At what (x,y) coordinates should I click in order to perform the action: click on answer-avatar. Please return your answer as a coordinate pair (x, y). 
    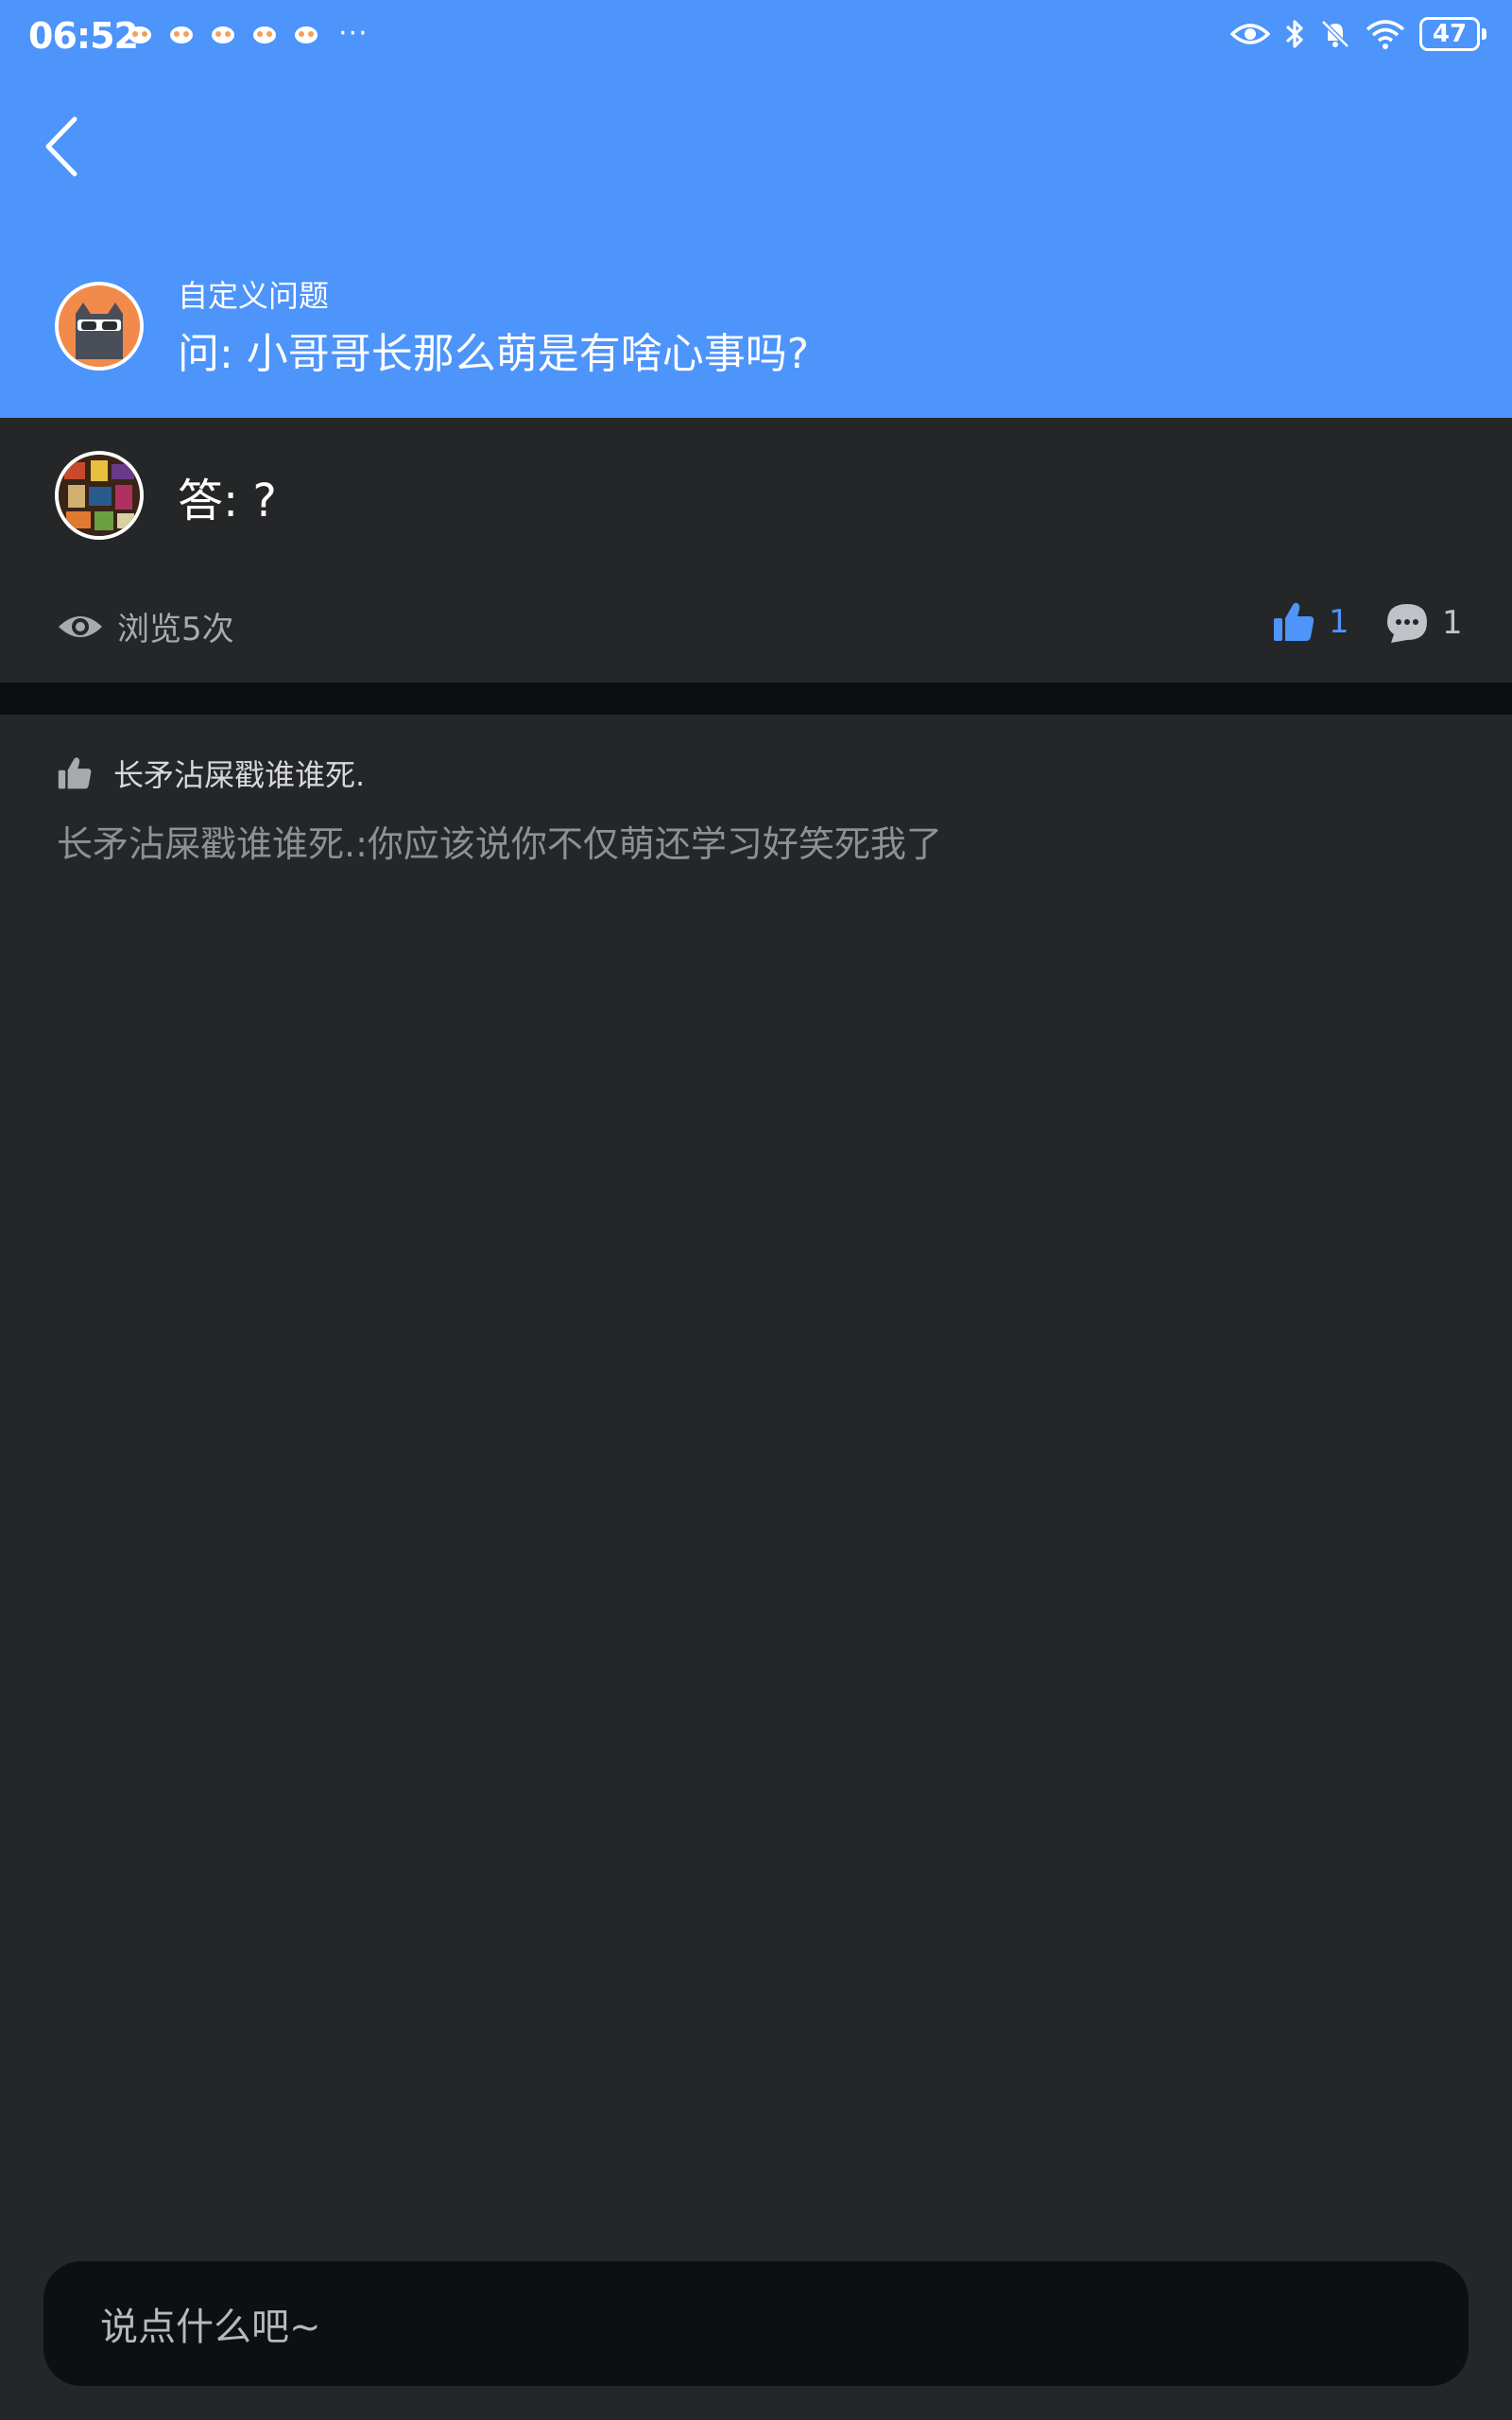
    Looking at the image, I should click on (99, 495).